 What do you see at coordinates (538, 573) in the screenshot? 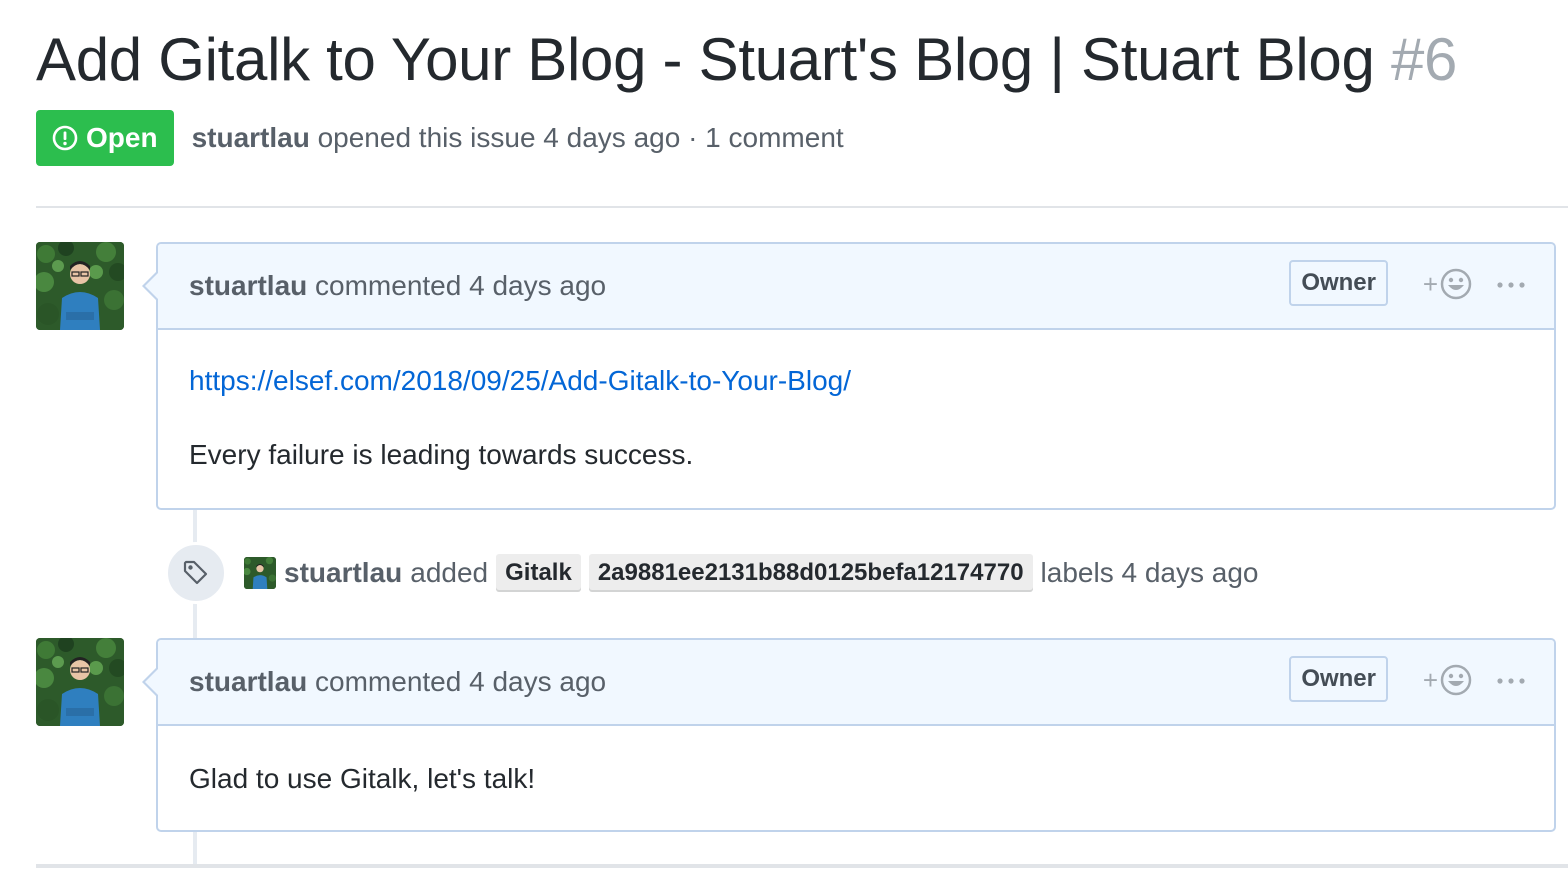
I see `label-gitalk: Gitalk` at bounding box center [538, 573].